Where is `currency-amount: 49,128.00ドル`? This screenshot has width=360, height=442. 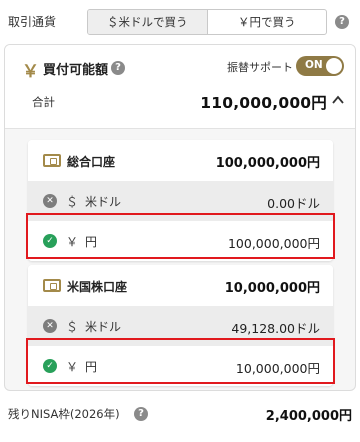 currency-amount: 49,128.00ドル is located at coordinates (275, 328).